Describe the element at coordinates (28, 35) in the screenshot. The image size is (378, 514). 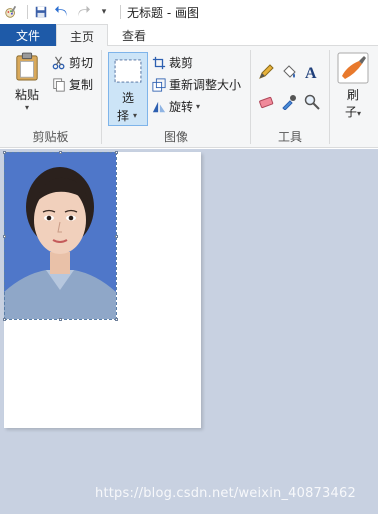
I see `tab-file: 文件` at that location.